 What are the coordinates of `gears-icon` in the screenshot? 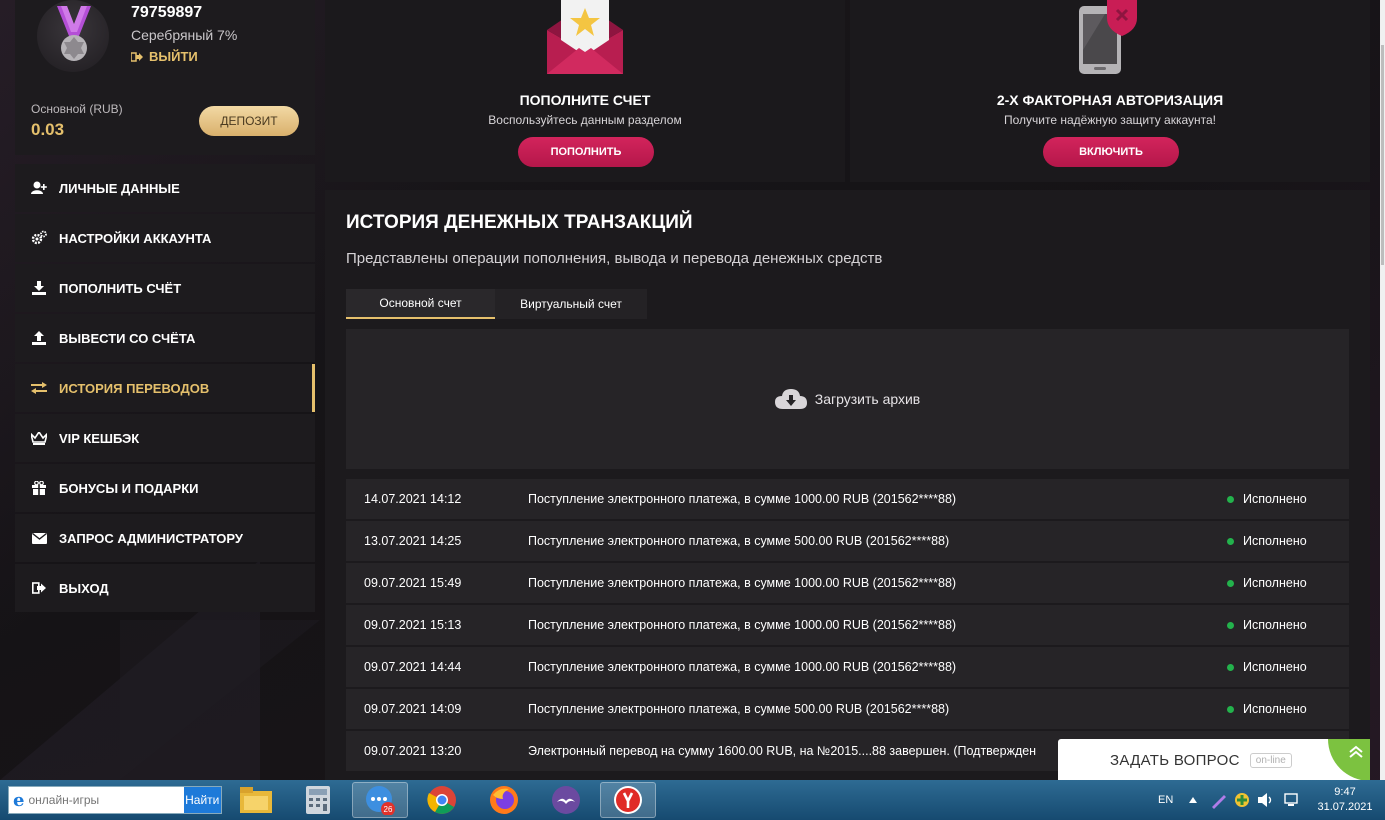 It's located at (39, 238).